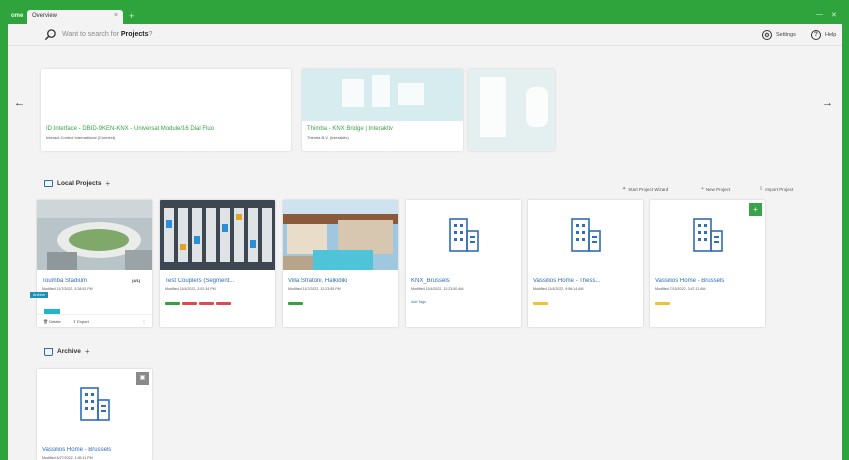 This screenshot has height=460, width=849. What do you see at coordinates (65, 281) in the screenshot?
I see `project-title: Toumba Stadium` at bounding box center [65, 281].